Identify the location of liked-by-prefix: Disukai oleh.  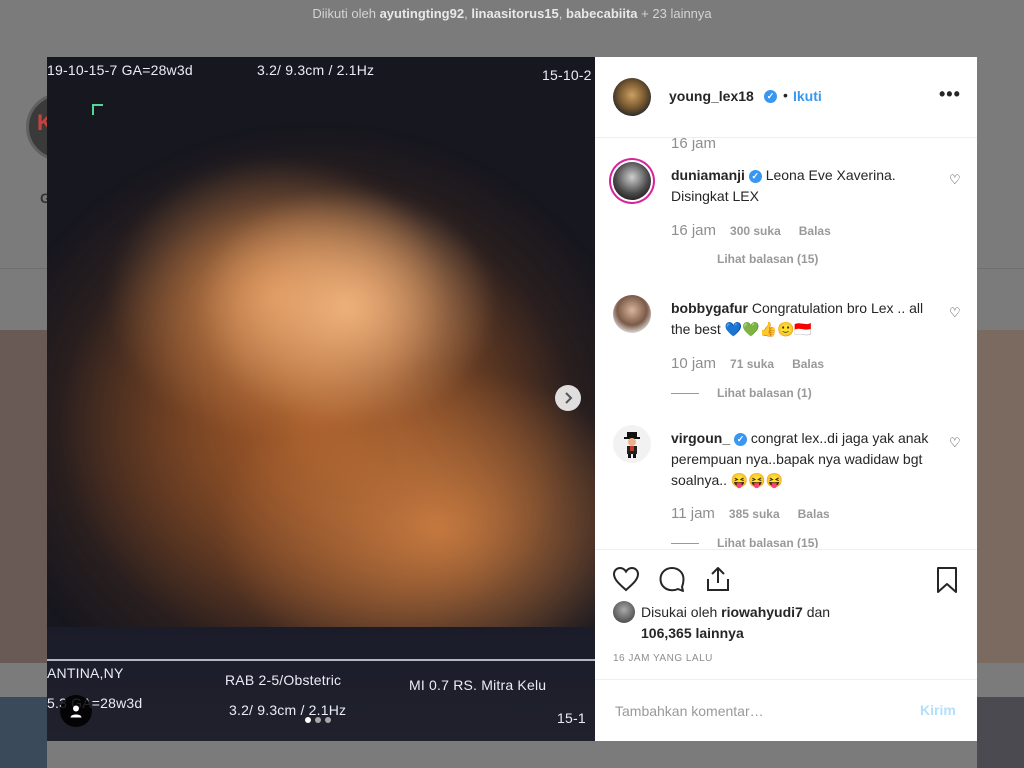
(679, 612).